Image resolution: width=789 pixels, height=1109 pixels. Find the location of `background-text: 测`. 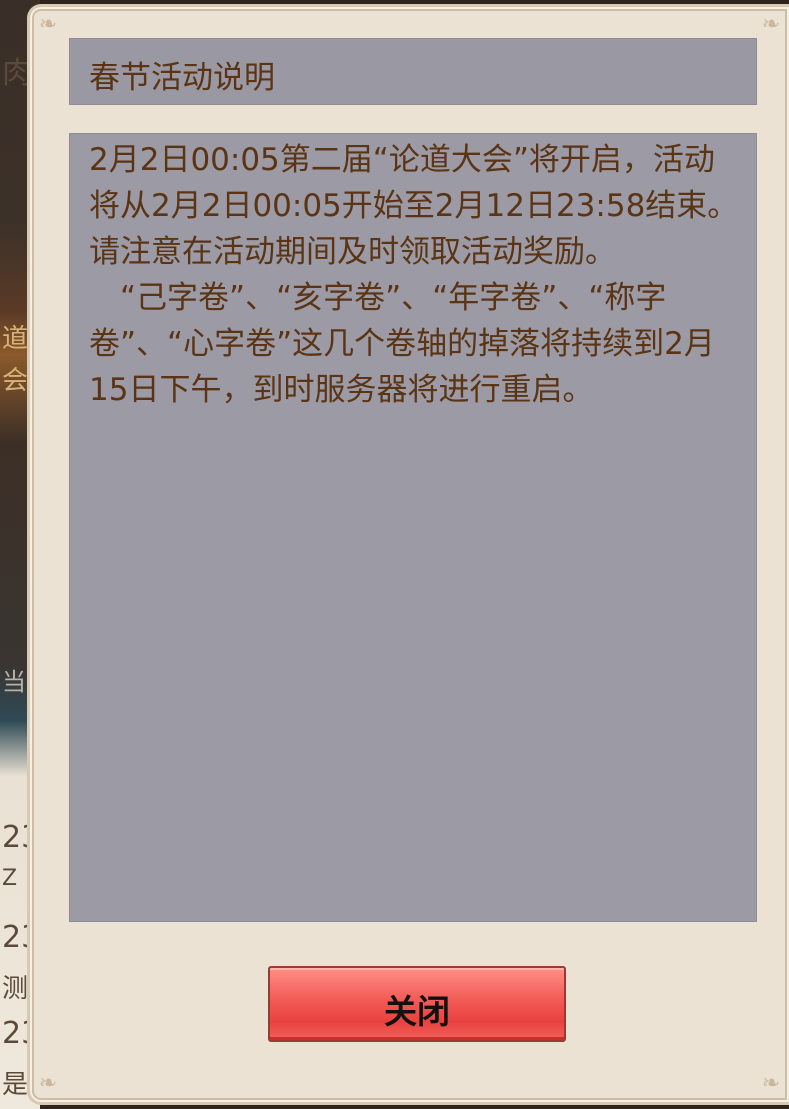

background-text: 测 is located at coordinates (15, 989).